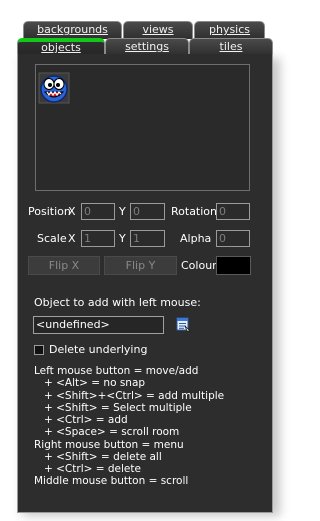 The width and height of the screenshot is (320, 521). Describe the element at coordinates (109, 444) in the screenshot. I see `help-line: Right mouse button = menu` at that location.